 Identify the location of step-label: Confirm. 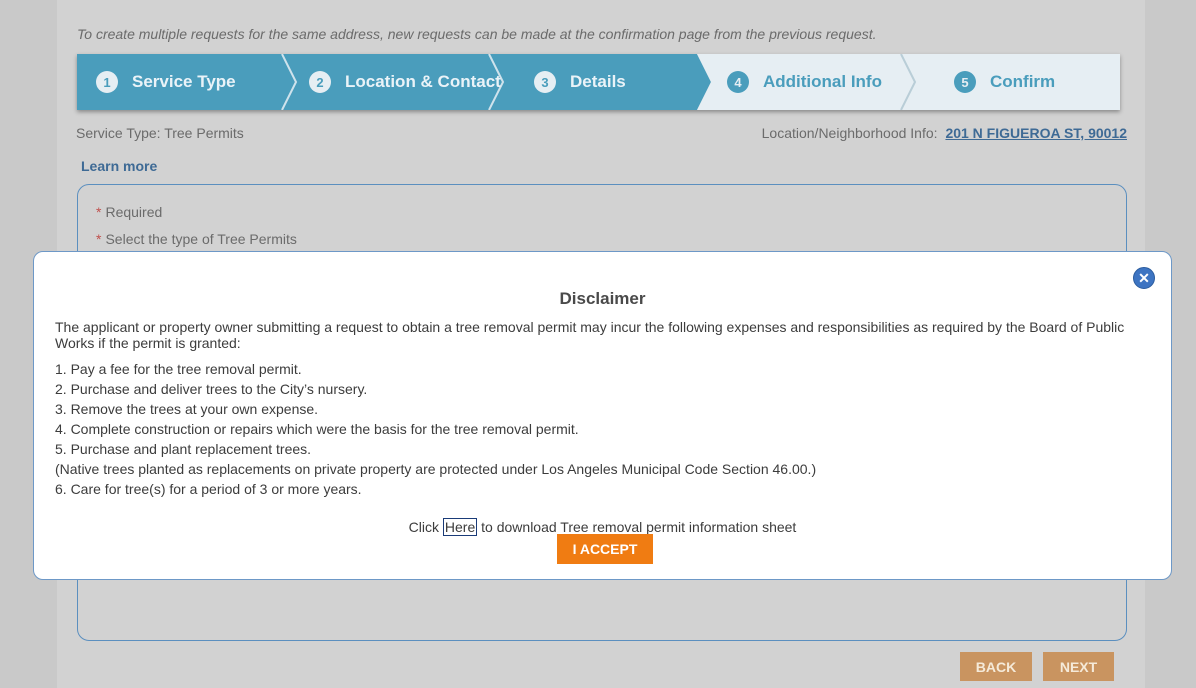
(1023, 81).